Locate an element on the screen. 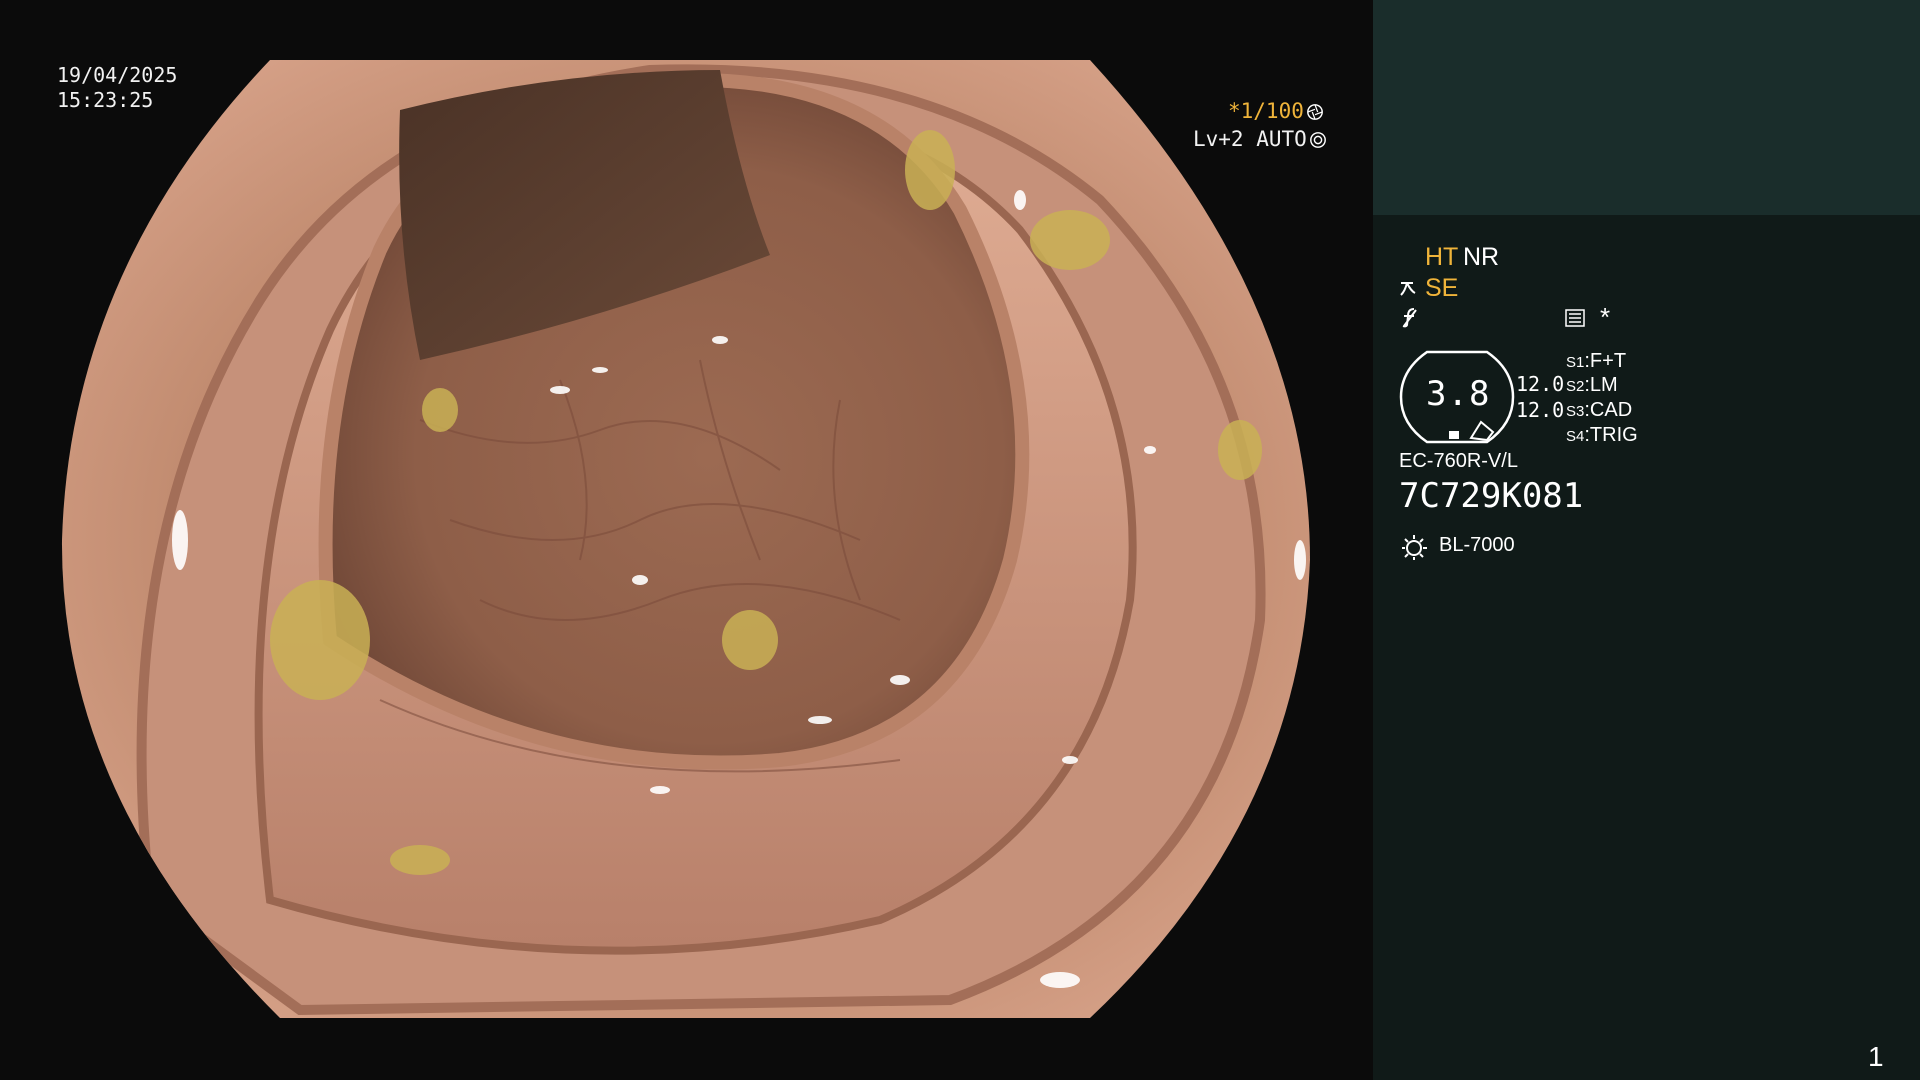 The image size is (1920, 1080). settings-list-icon is located at coordinates (1575, 318).